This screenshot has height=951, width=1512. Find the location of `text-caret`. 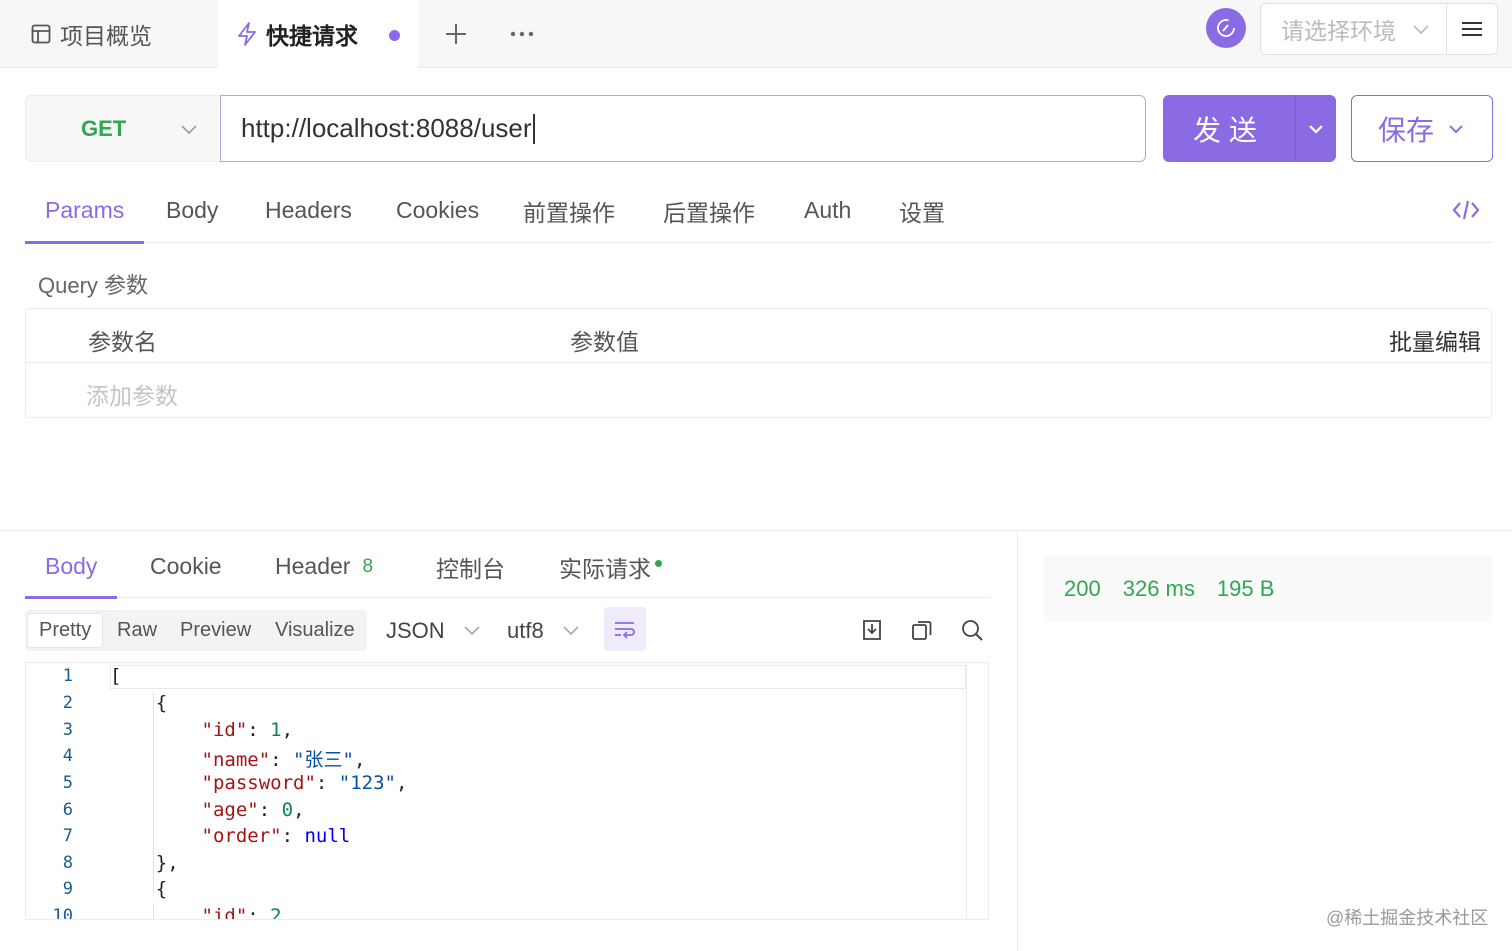

text-caret is located at coordinates (533, 128).